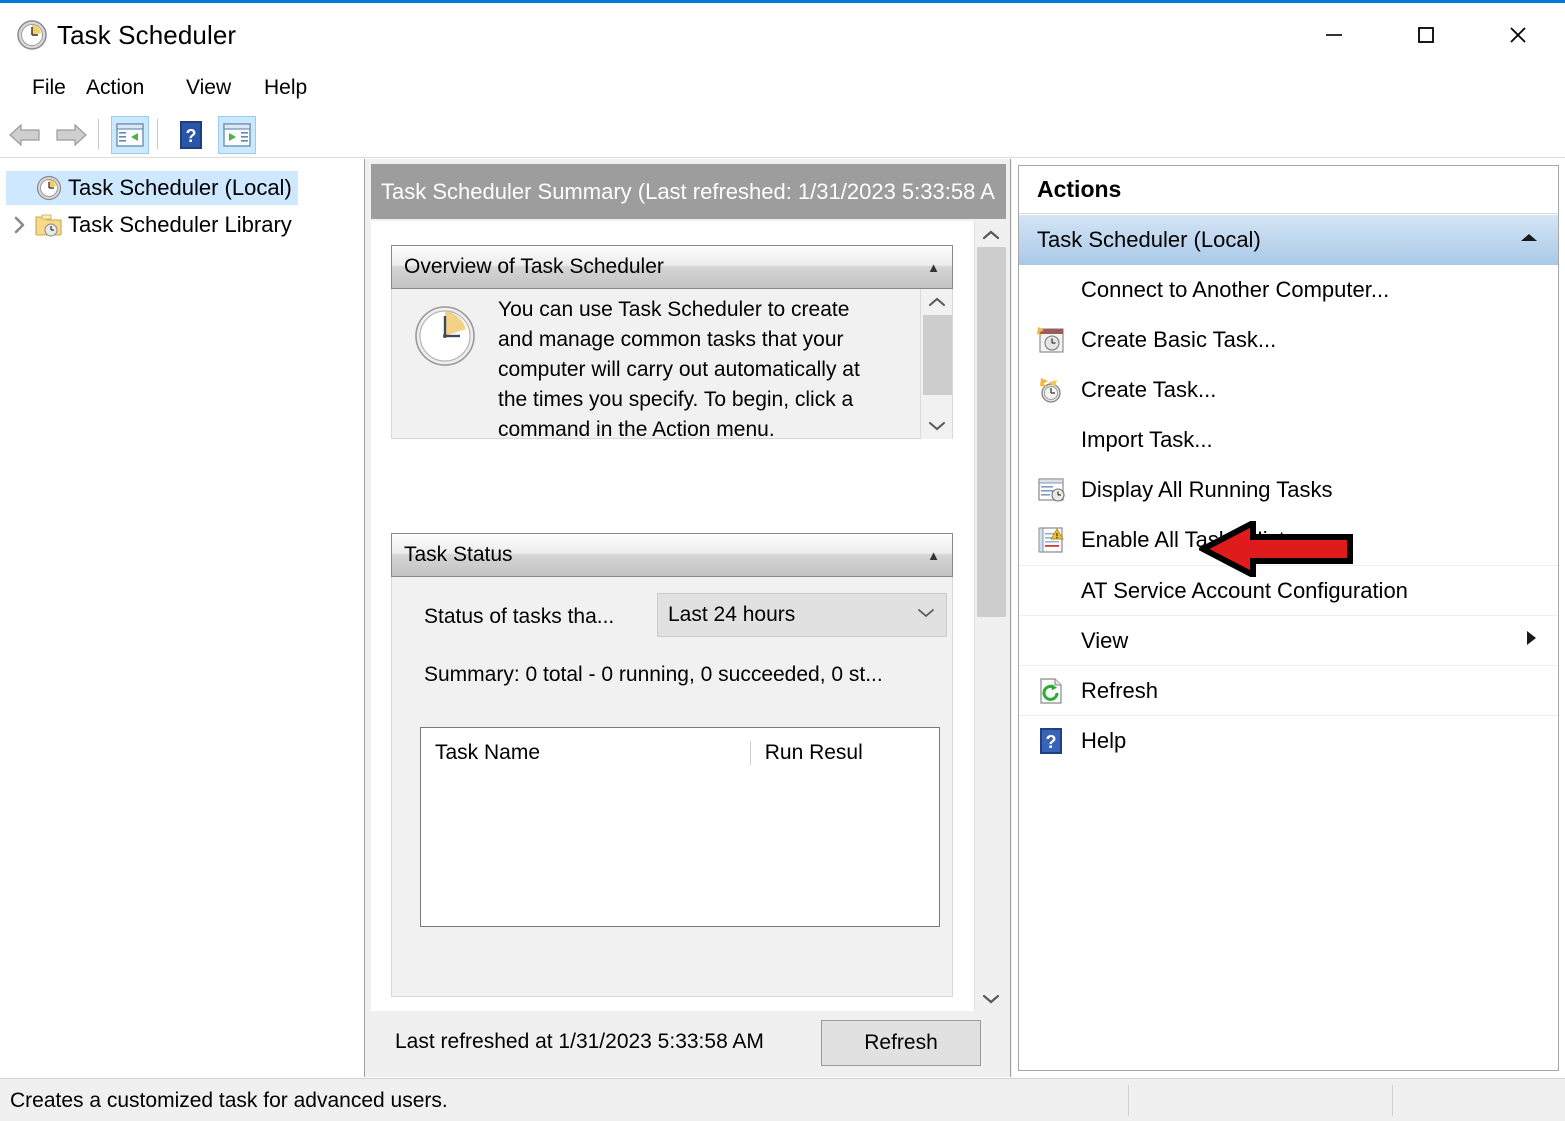  What do you see at coordinates (49, 87) in the screenshot?
I see `menu-file: File` at bounding box center [49, 87].